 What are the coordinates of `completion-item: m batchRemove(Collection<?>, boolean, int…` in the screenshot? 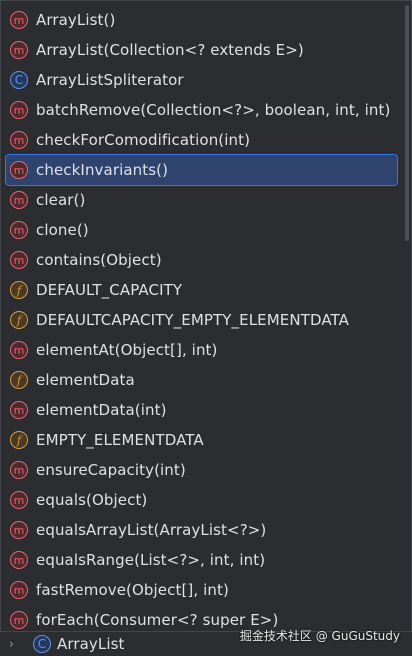 It's located at (203, 110).